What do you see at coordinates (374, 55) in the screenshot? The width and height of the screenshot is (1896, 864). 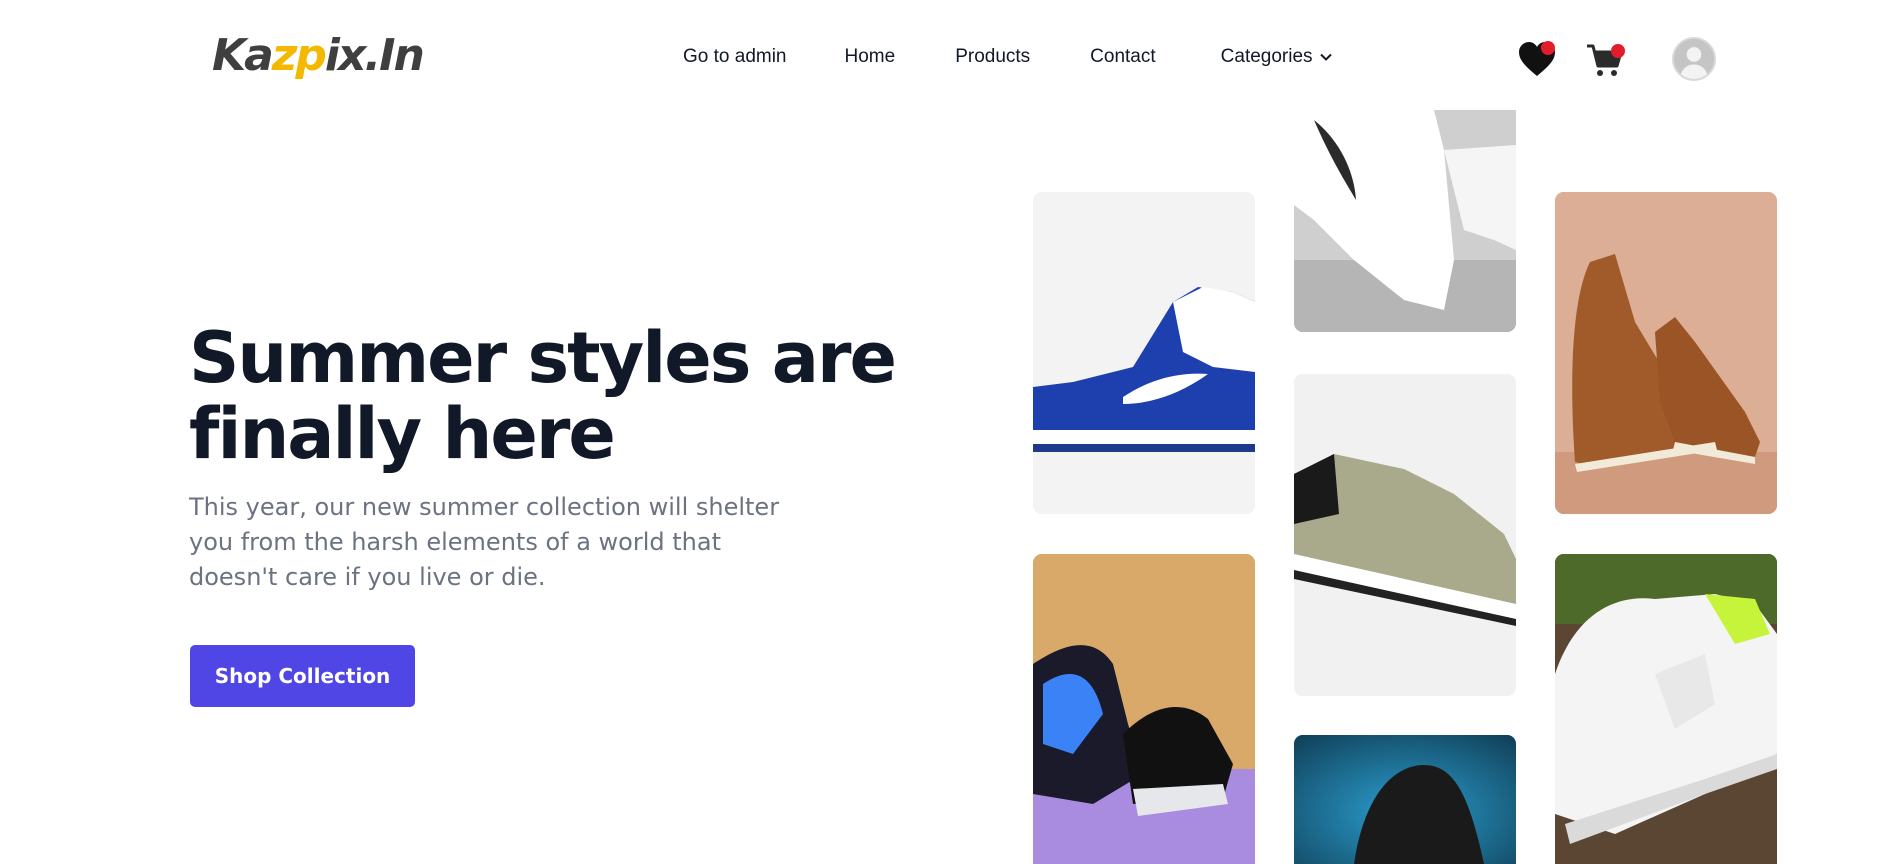 I see `logo-text-part2: ix.In` at bounding box center [374, 55].